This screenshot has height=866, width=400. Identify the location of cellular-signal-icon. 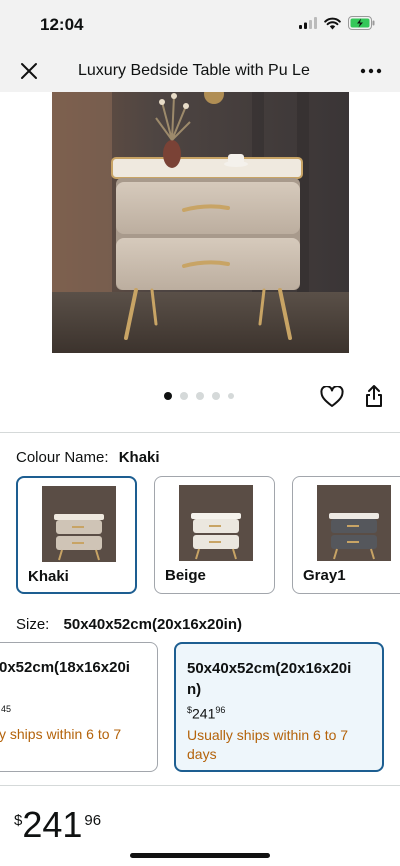
(308, 23).